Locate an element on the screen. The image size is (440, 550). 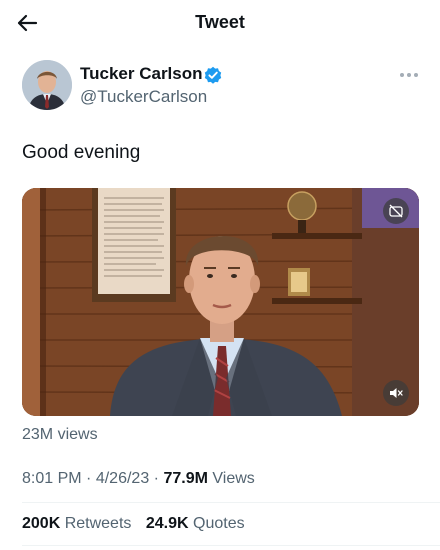
page-title: Tweet is located at coordinates (220, 22).